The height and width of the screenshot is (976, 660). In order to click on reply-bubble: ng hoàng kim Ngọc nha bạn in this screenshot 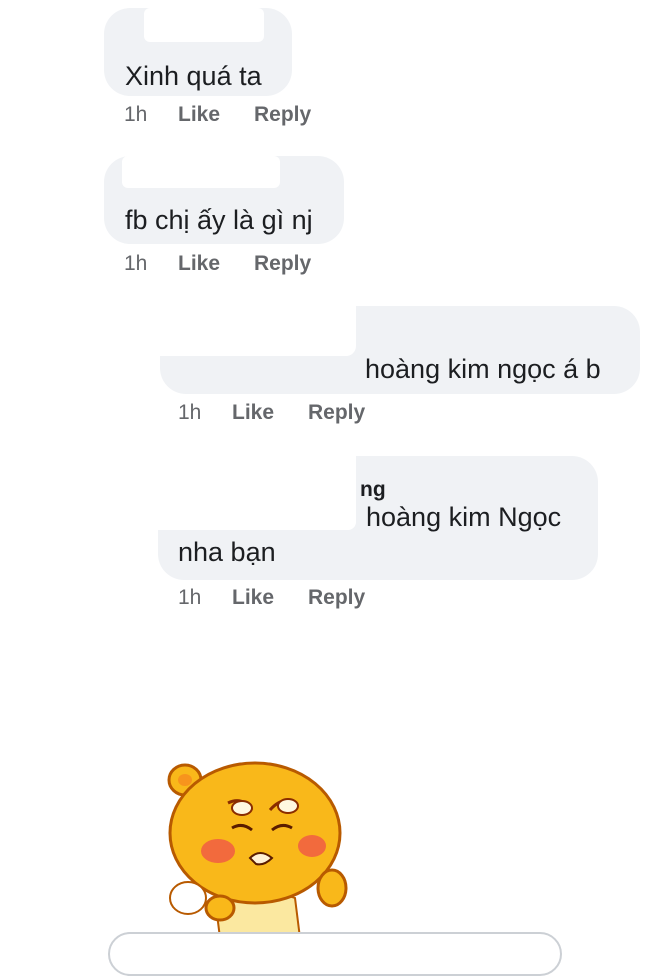, I will do `click(378, 518)`.